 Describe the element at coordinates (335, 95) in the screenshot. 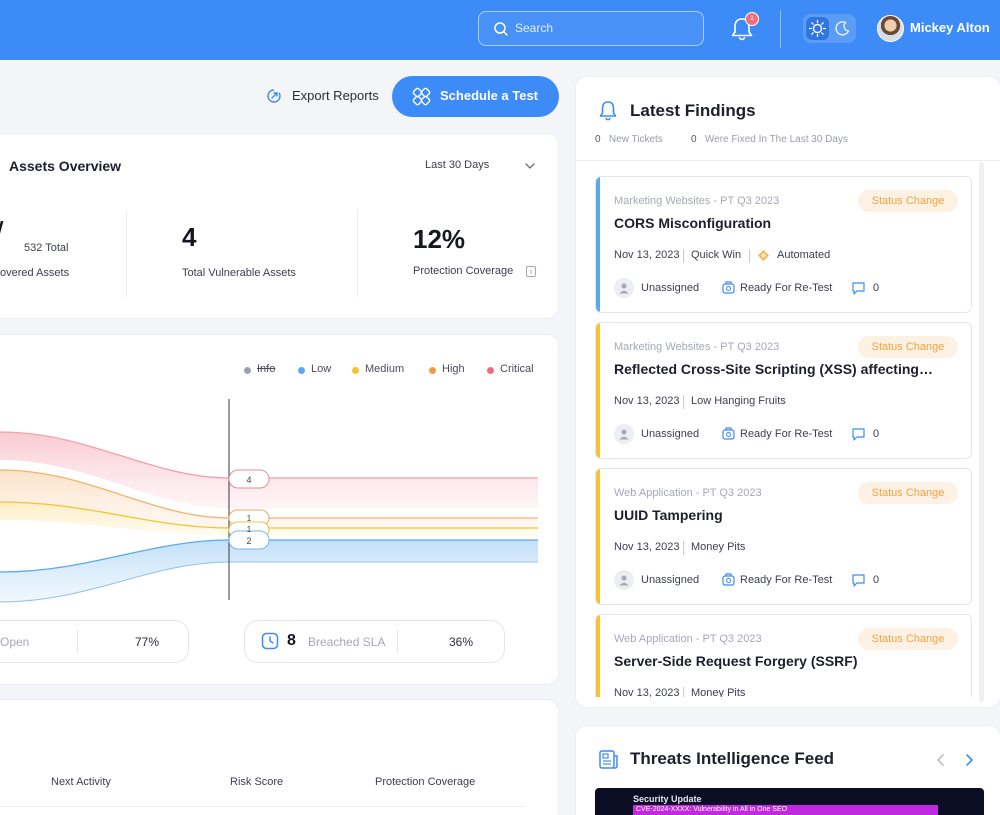

I see `export-reports-label: Export Reports` at that location.